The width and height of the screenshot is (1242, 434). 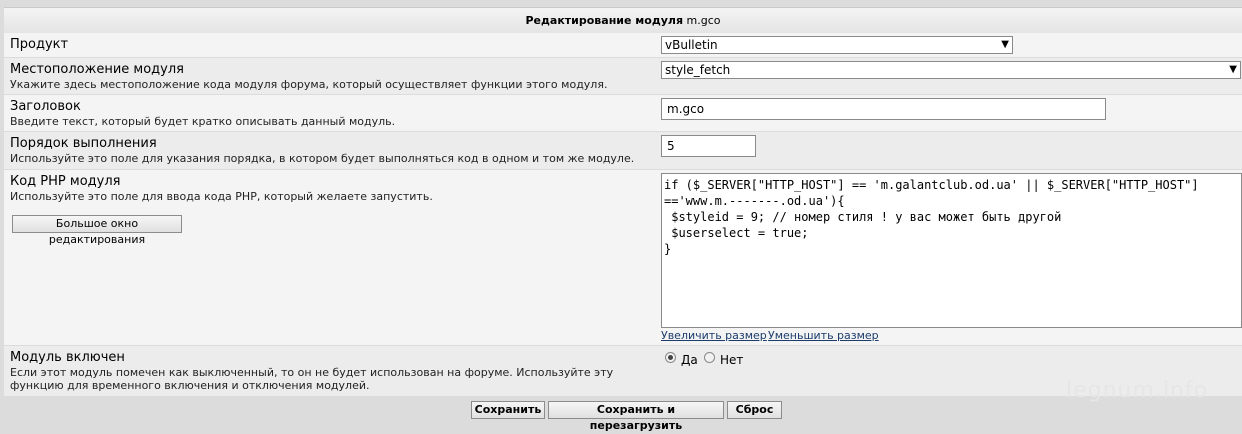 What do you see at coordinates (636, 416) in the screenshot?
I see `save-reload-button: Сохранить и перезагрузить` at bounding box center [636, 416].